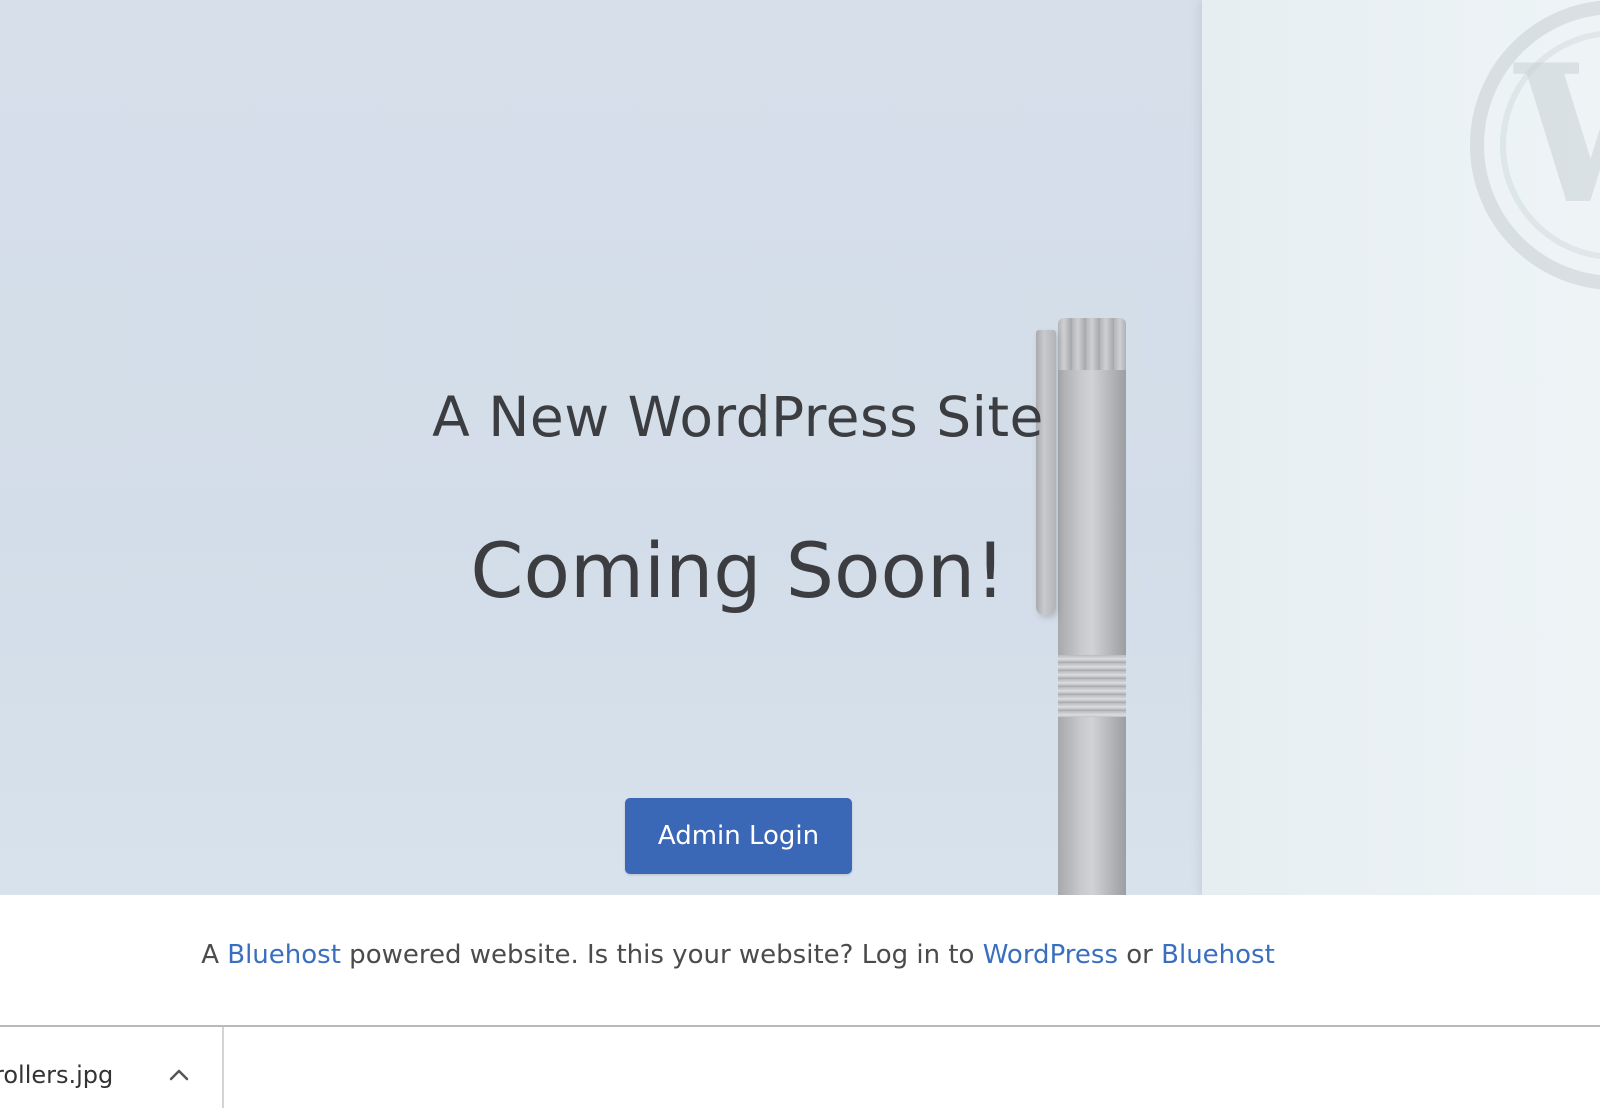  What do you see at coordinates (179, 1075) in the screenshot?
I see `chevron-up-icon` at bounding box center [179, 1075].